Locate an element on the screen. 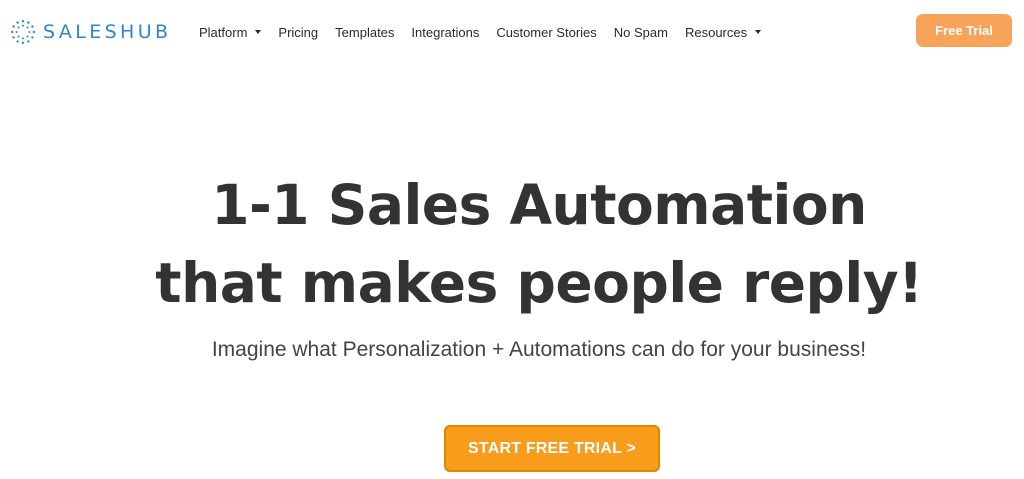 This screenshot has width=1024, height=479. hero-title-line-1: 1-1 Sales Automation is located at coordinates (539, 205).